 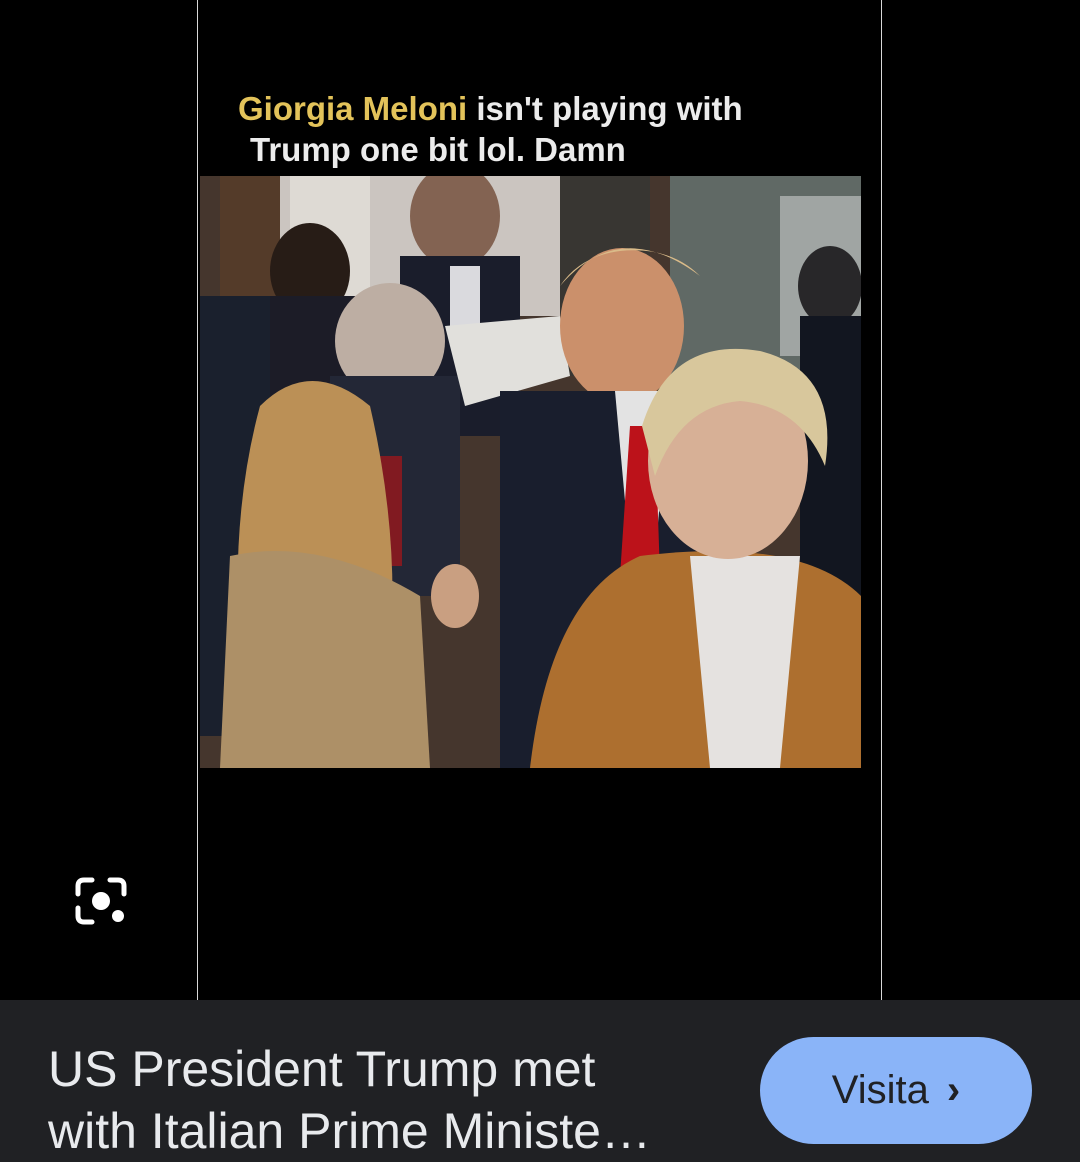 What do you see at coordinates (353, 108) in the screenshot?
I see `caption-highlight: Giorgia Meloni` at bounding box center [353, 108].